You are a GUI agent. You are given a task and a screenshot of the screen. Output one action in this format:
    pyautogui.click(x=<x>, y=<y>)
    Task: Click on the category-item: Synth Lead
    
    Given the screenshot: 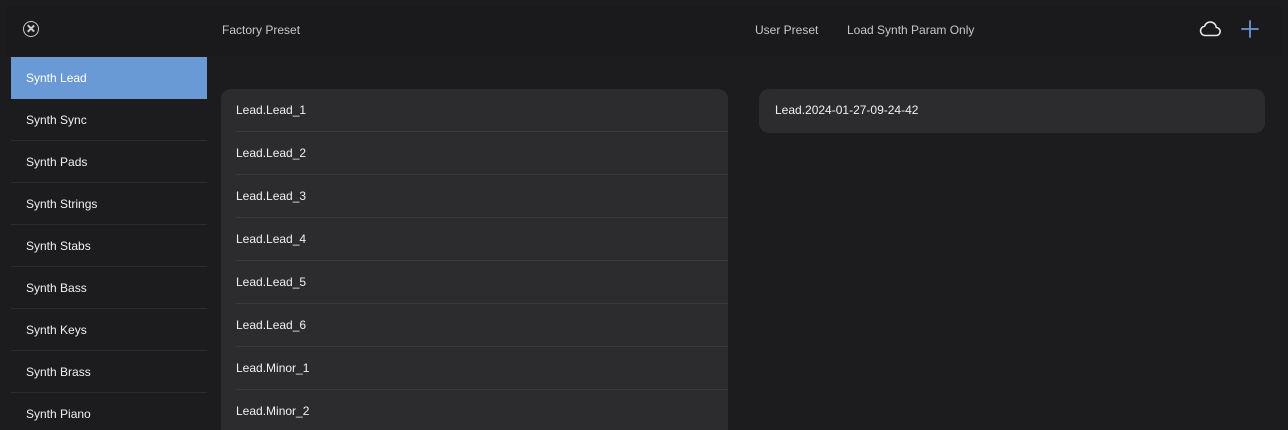 What is the action you would take?
    pyautogui.click(x=109, y=78)
    